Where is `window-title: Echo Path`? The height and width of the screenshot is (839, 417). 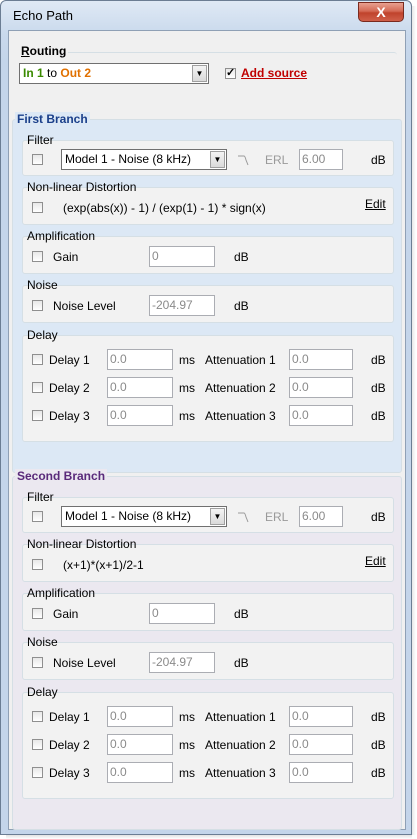
window-title: Echo Path is located at coordinates (43, 15).